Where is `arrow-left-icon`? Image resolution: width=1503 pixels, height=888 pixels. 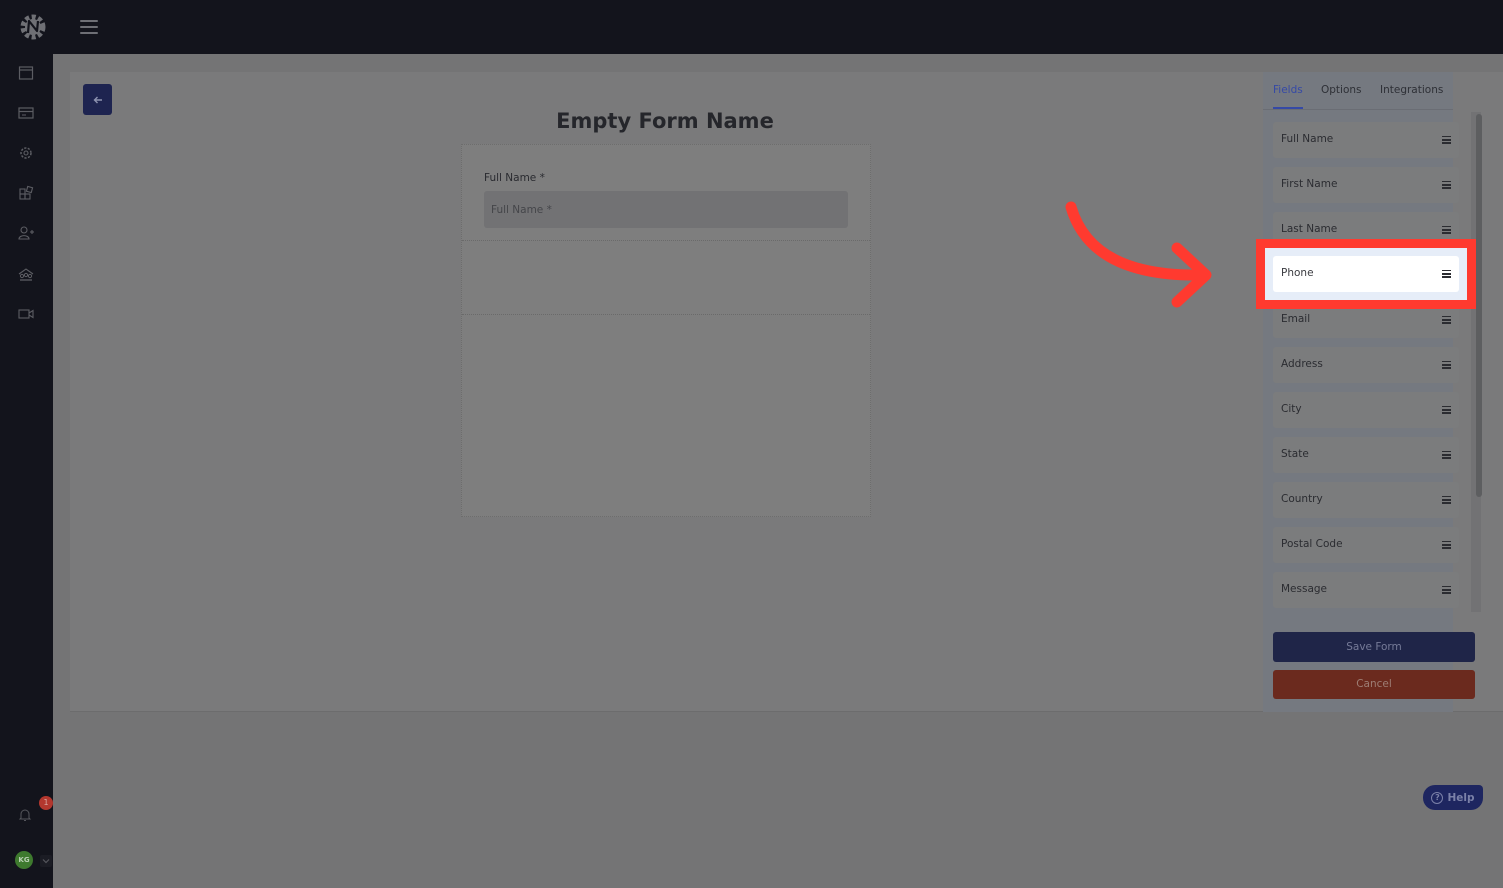
arrow-left-icon is located at coordinates (97, 99).